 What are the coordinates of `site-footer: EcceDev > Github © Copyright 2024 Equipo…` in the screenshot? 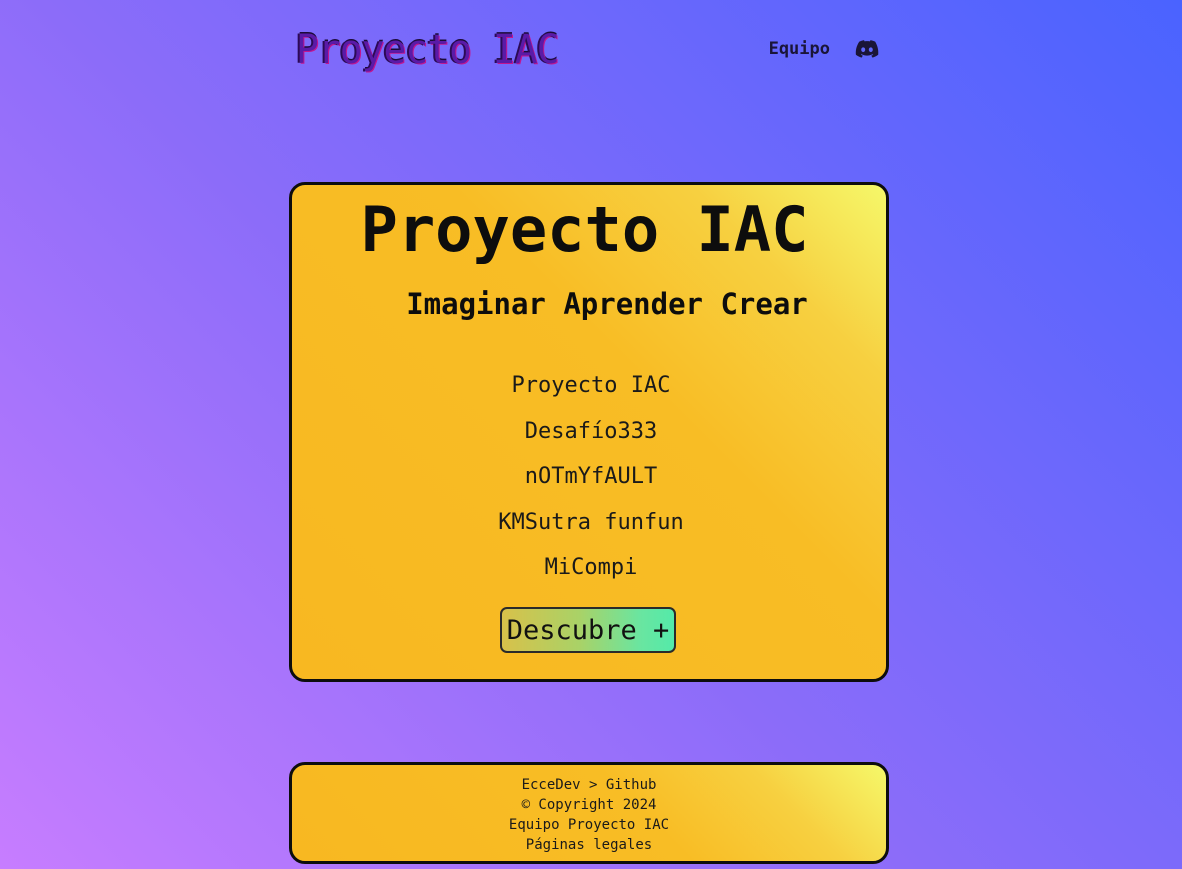 It's located at (589, 813).